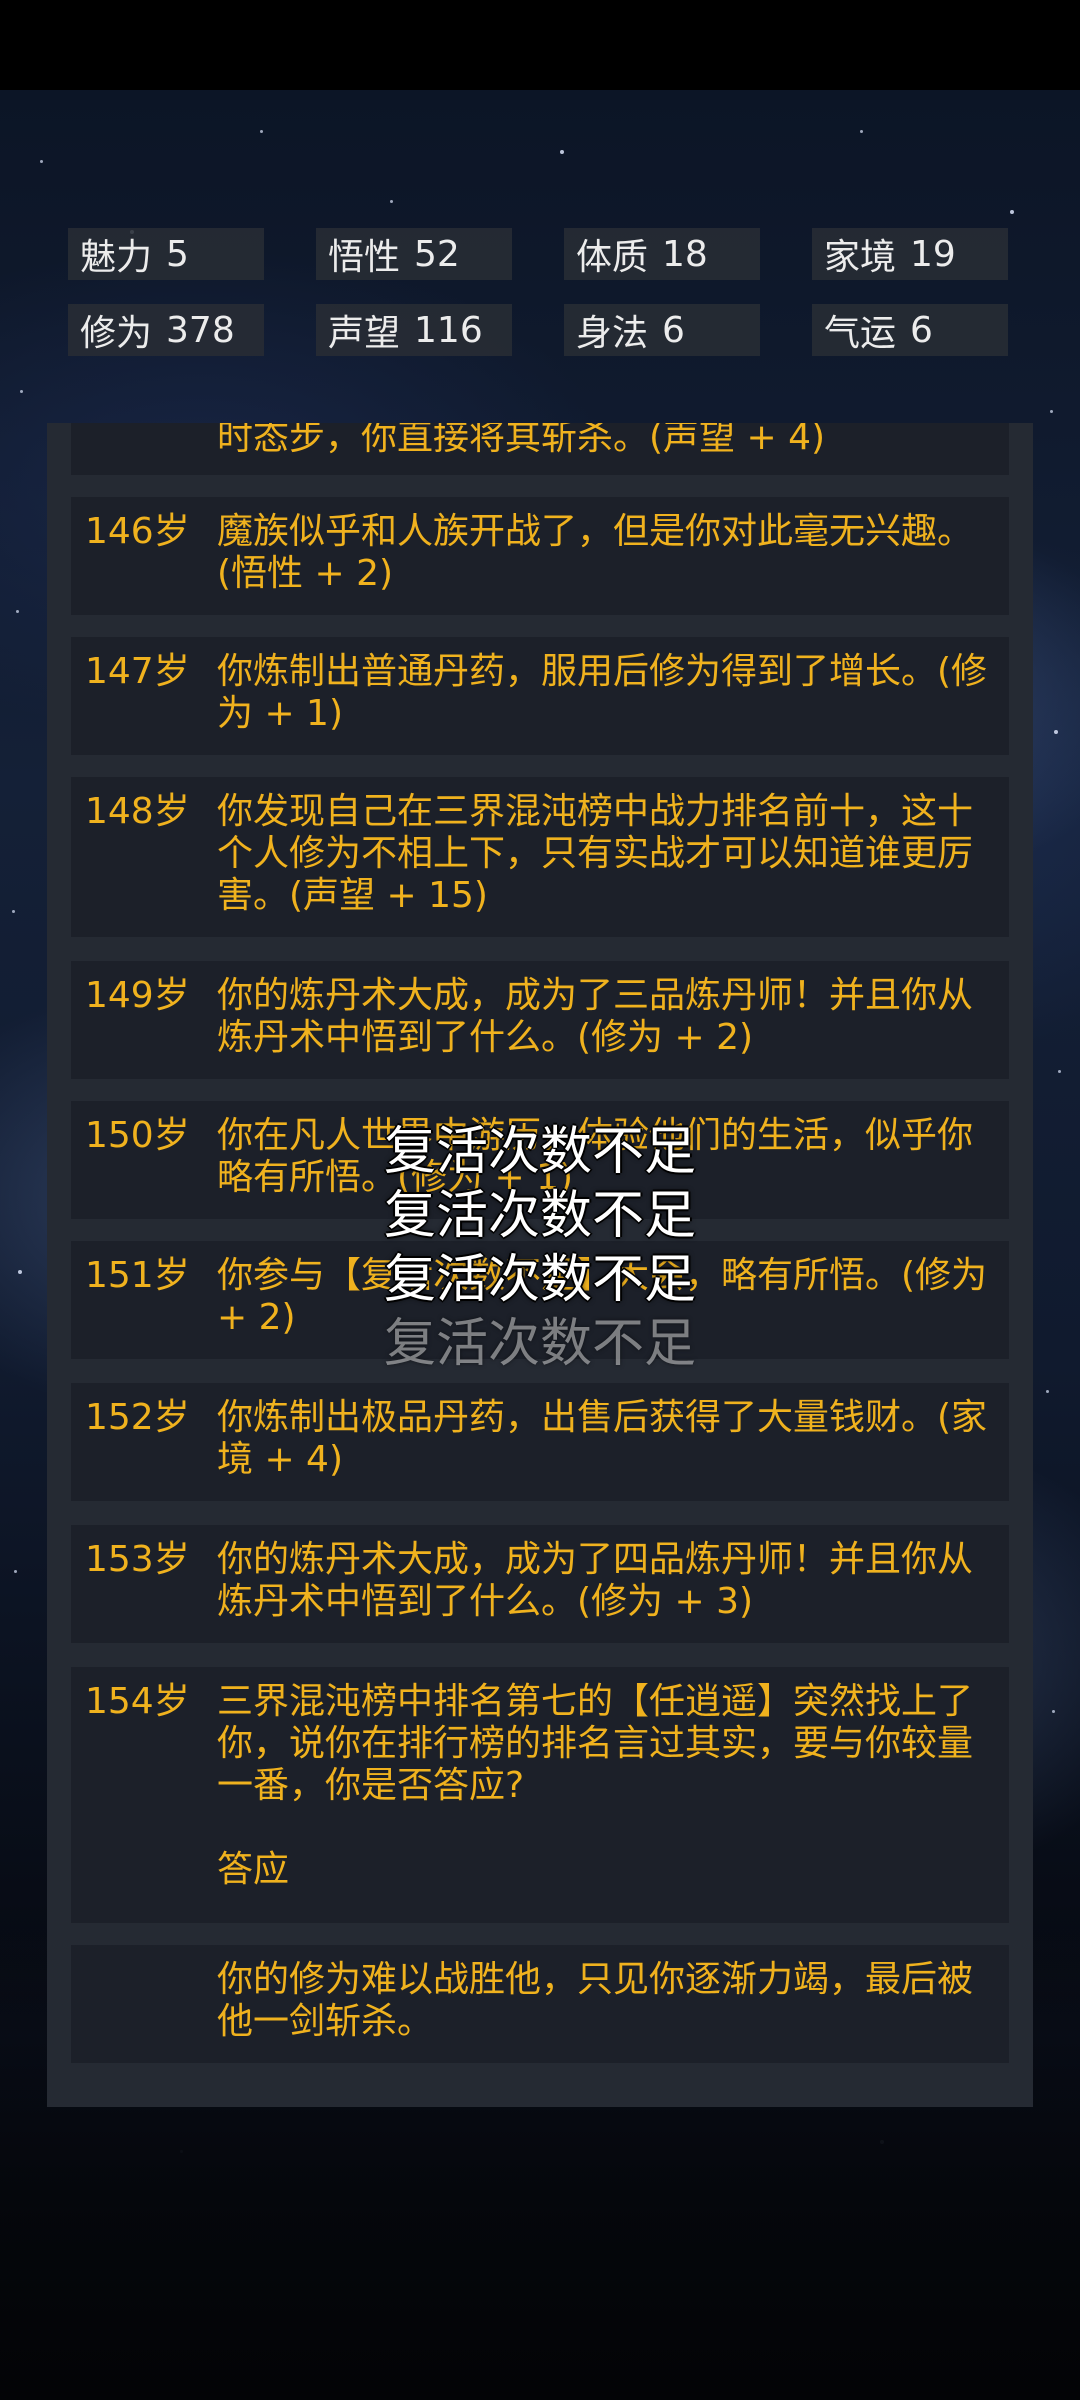  I want to click on stat-reputation: 声望 116, so click(414, 330).